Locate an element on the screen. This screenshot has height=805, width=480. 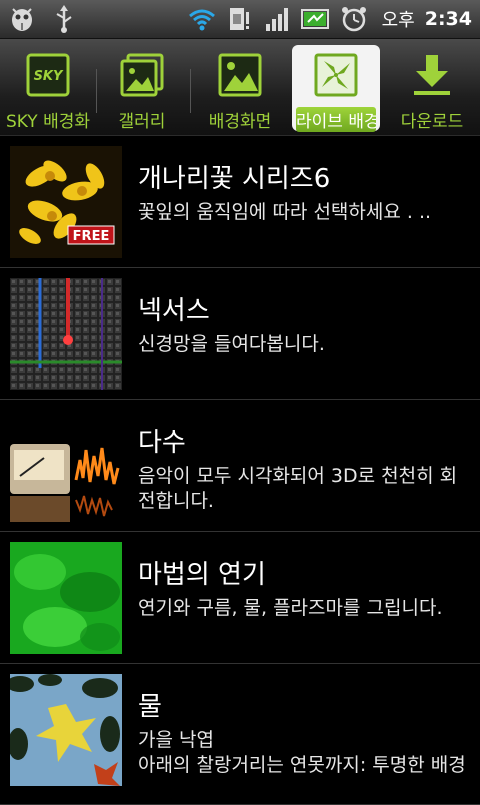
item-title: 개나리꽃 시리즈6 is located at coordinates (234, 179).